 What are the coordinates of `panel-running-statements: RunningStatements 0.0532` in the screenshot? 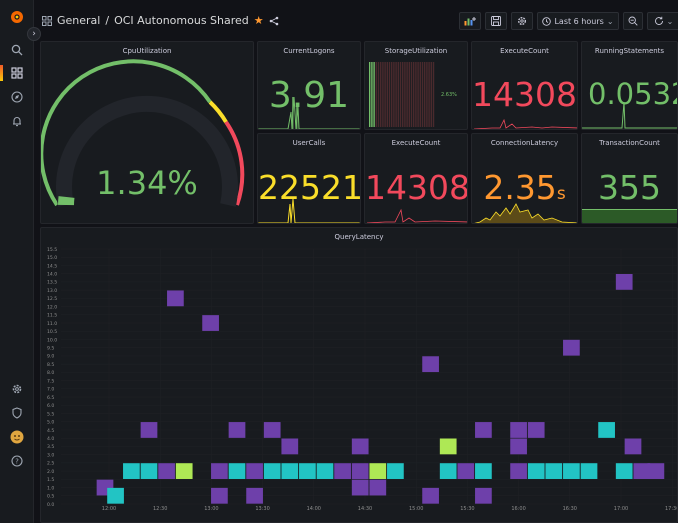 It's located at (629, 85).